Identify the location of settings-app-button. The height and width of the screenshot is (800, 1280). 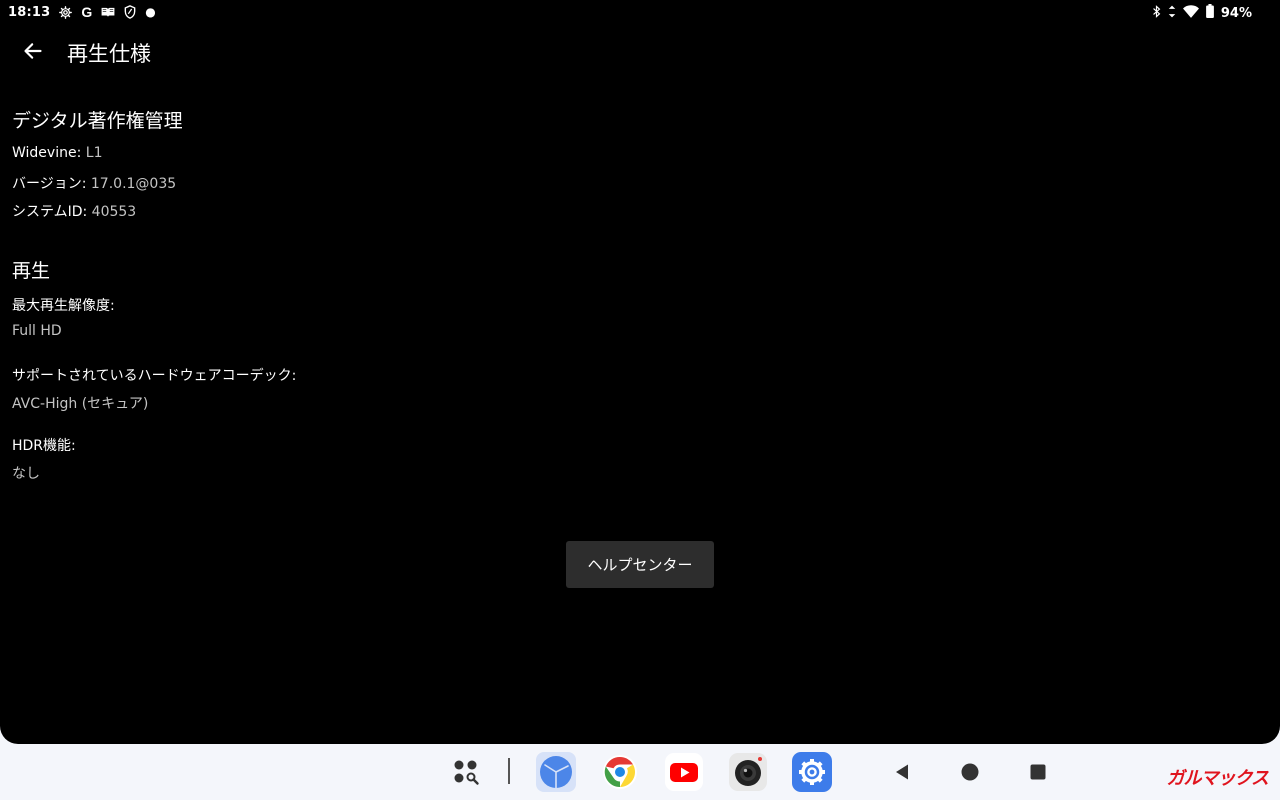
(812, 772).